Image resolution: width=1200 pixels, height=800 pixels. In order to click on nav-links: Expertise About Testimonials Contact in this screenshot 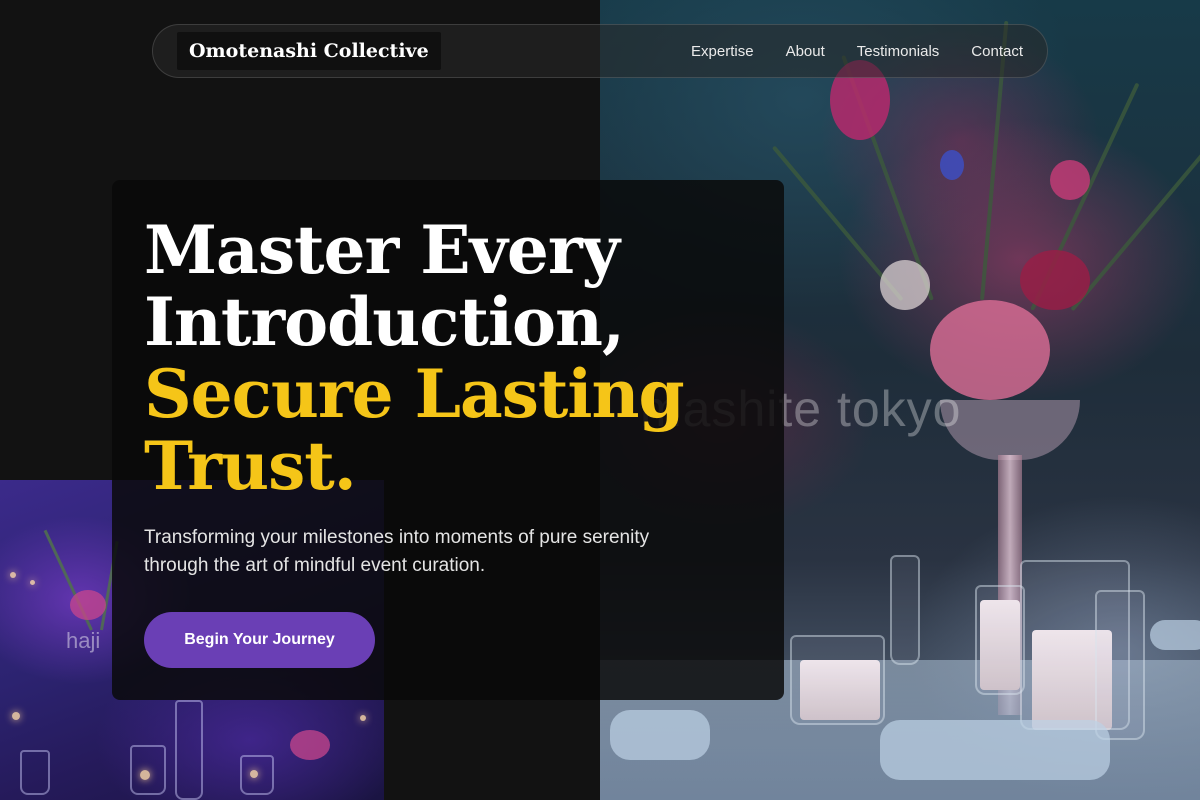, I will do `click(857, 51)`.